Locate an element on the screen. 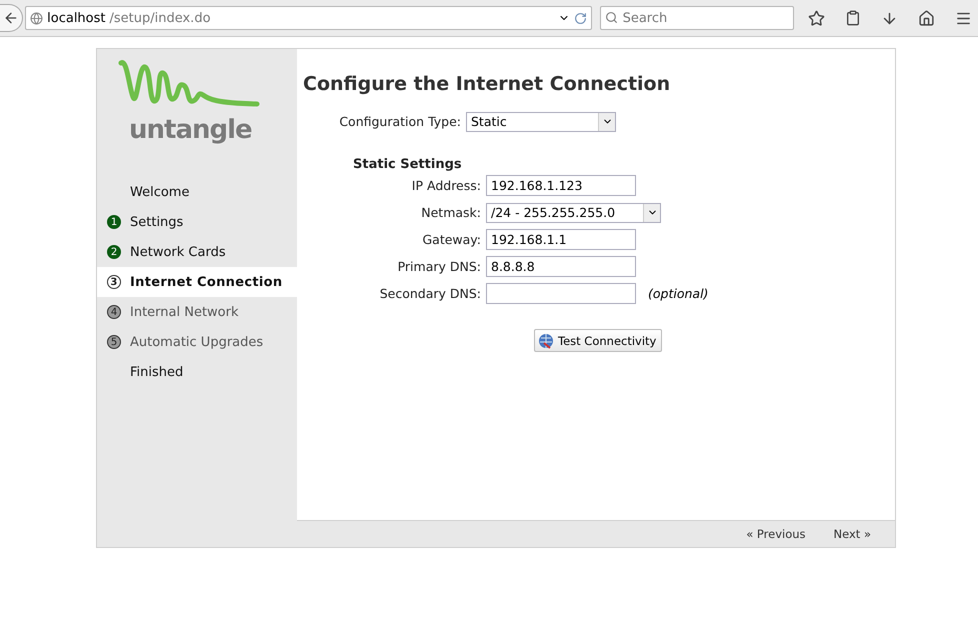 The image size is (978, 627). page-title: Configure the Internet Connection is located at coordinates (486, 84).